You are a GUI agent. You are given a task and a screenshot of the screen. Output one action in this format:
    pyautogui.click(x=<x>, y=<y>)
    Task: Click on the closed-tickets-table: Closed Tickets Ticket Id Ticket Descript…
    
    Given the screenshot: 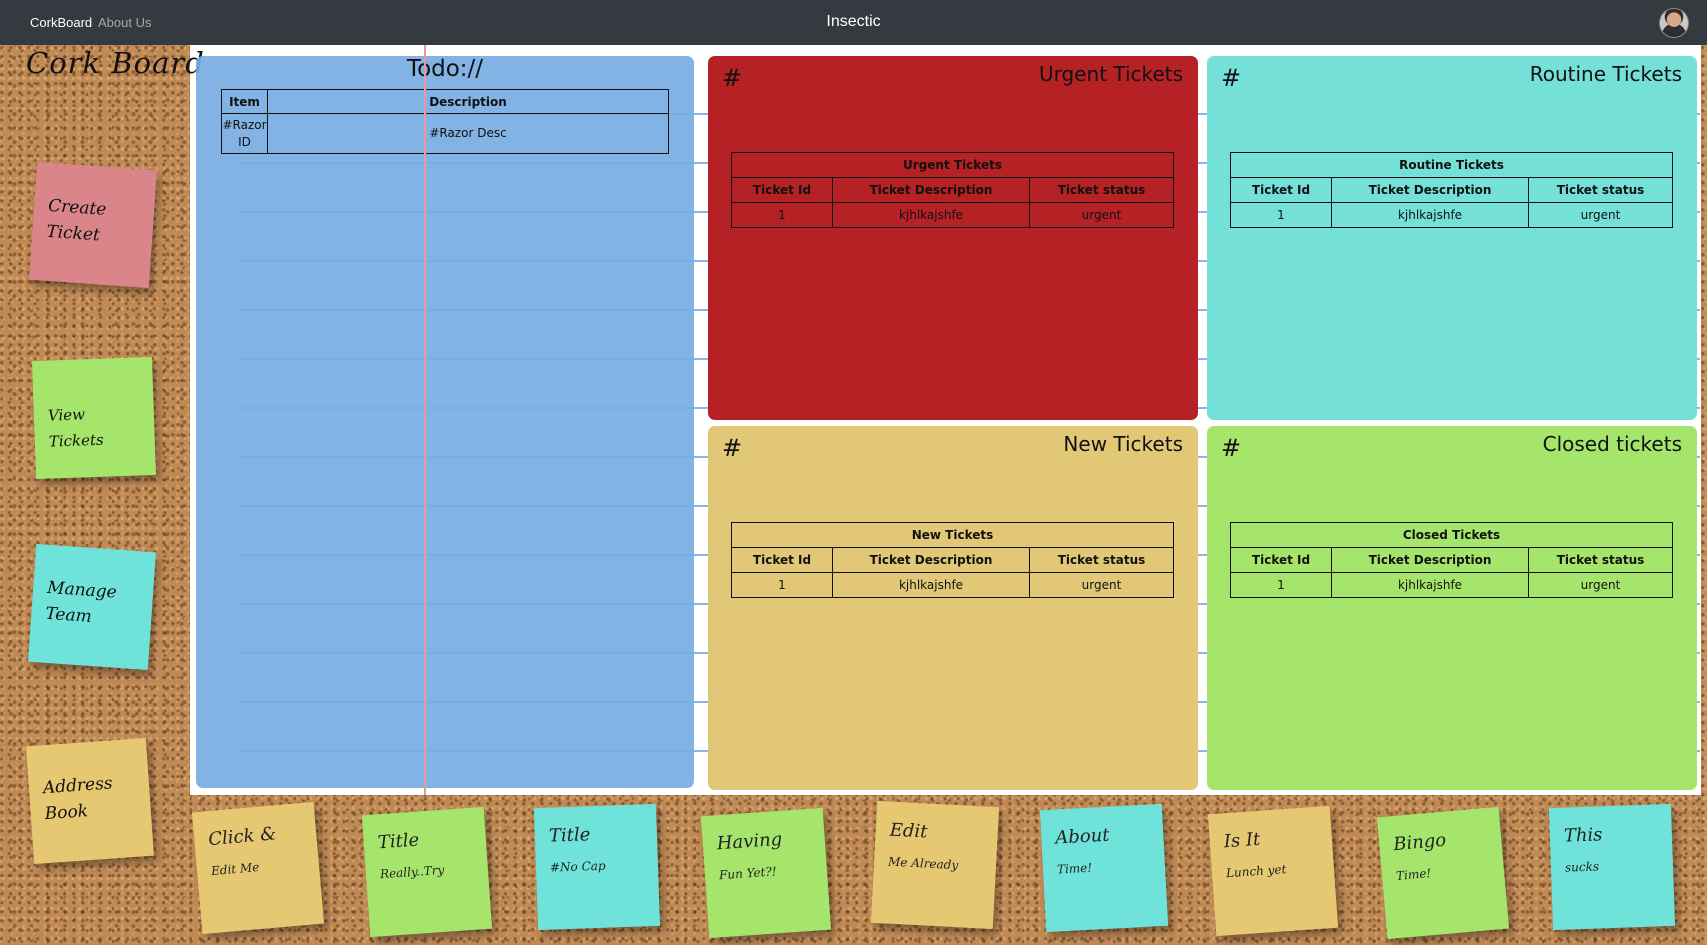 What is the action you would take?
    pyautogui.click(x=1451, y=560)
    